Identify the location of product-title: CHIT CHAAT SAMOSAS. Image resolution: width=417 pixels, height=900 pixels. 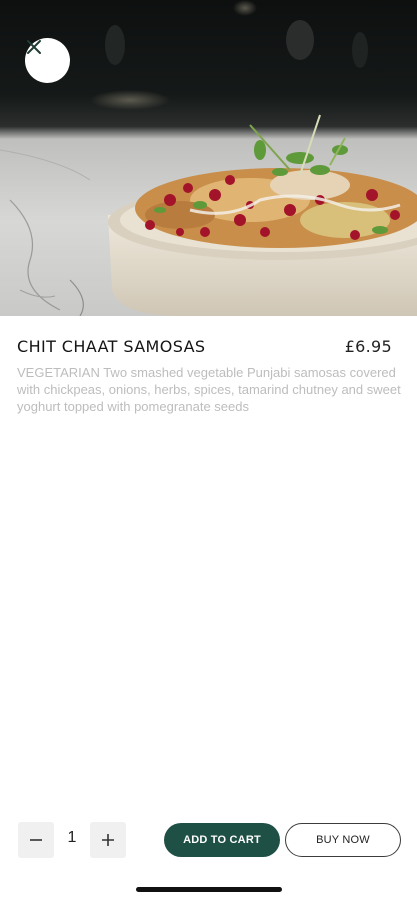
(111, 346).